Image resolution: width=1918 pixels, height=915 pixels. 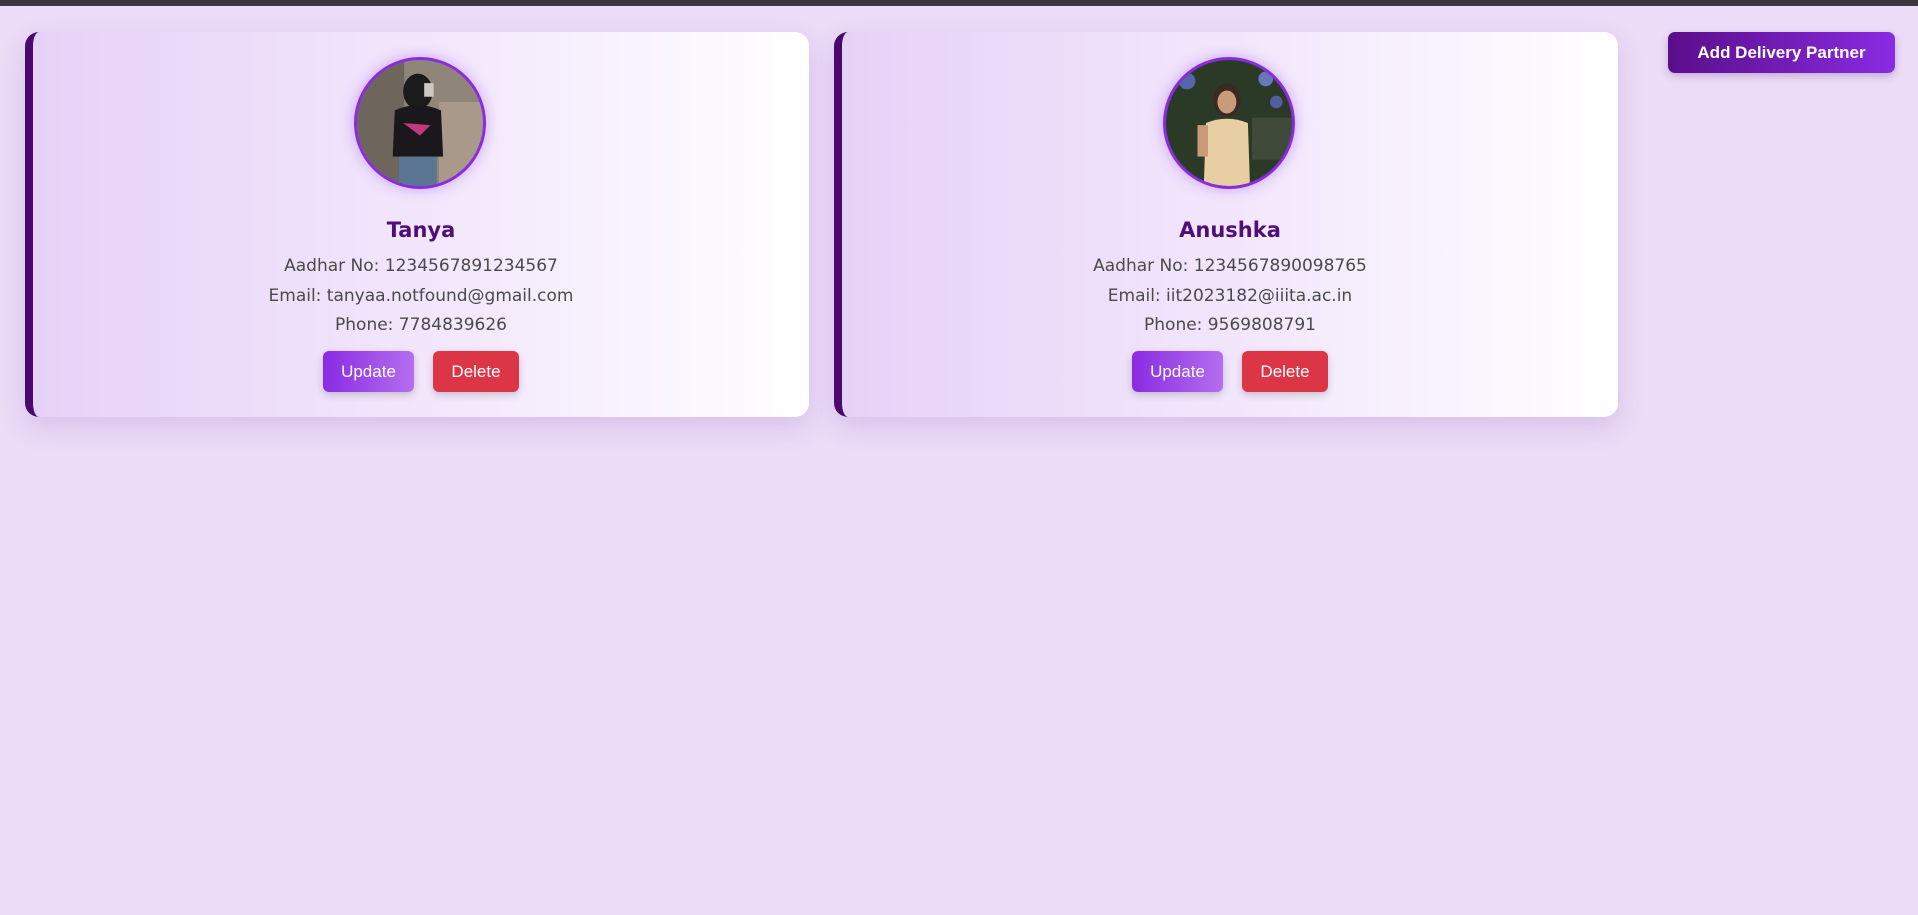 I want to click on partner-phone: Phone: 7784839626, so click(x=421, y=325).